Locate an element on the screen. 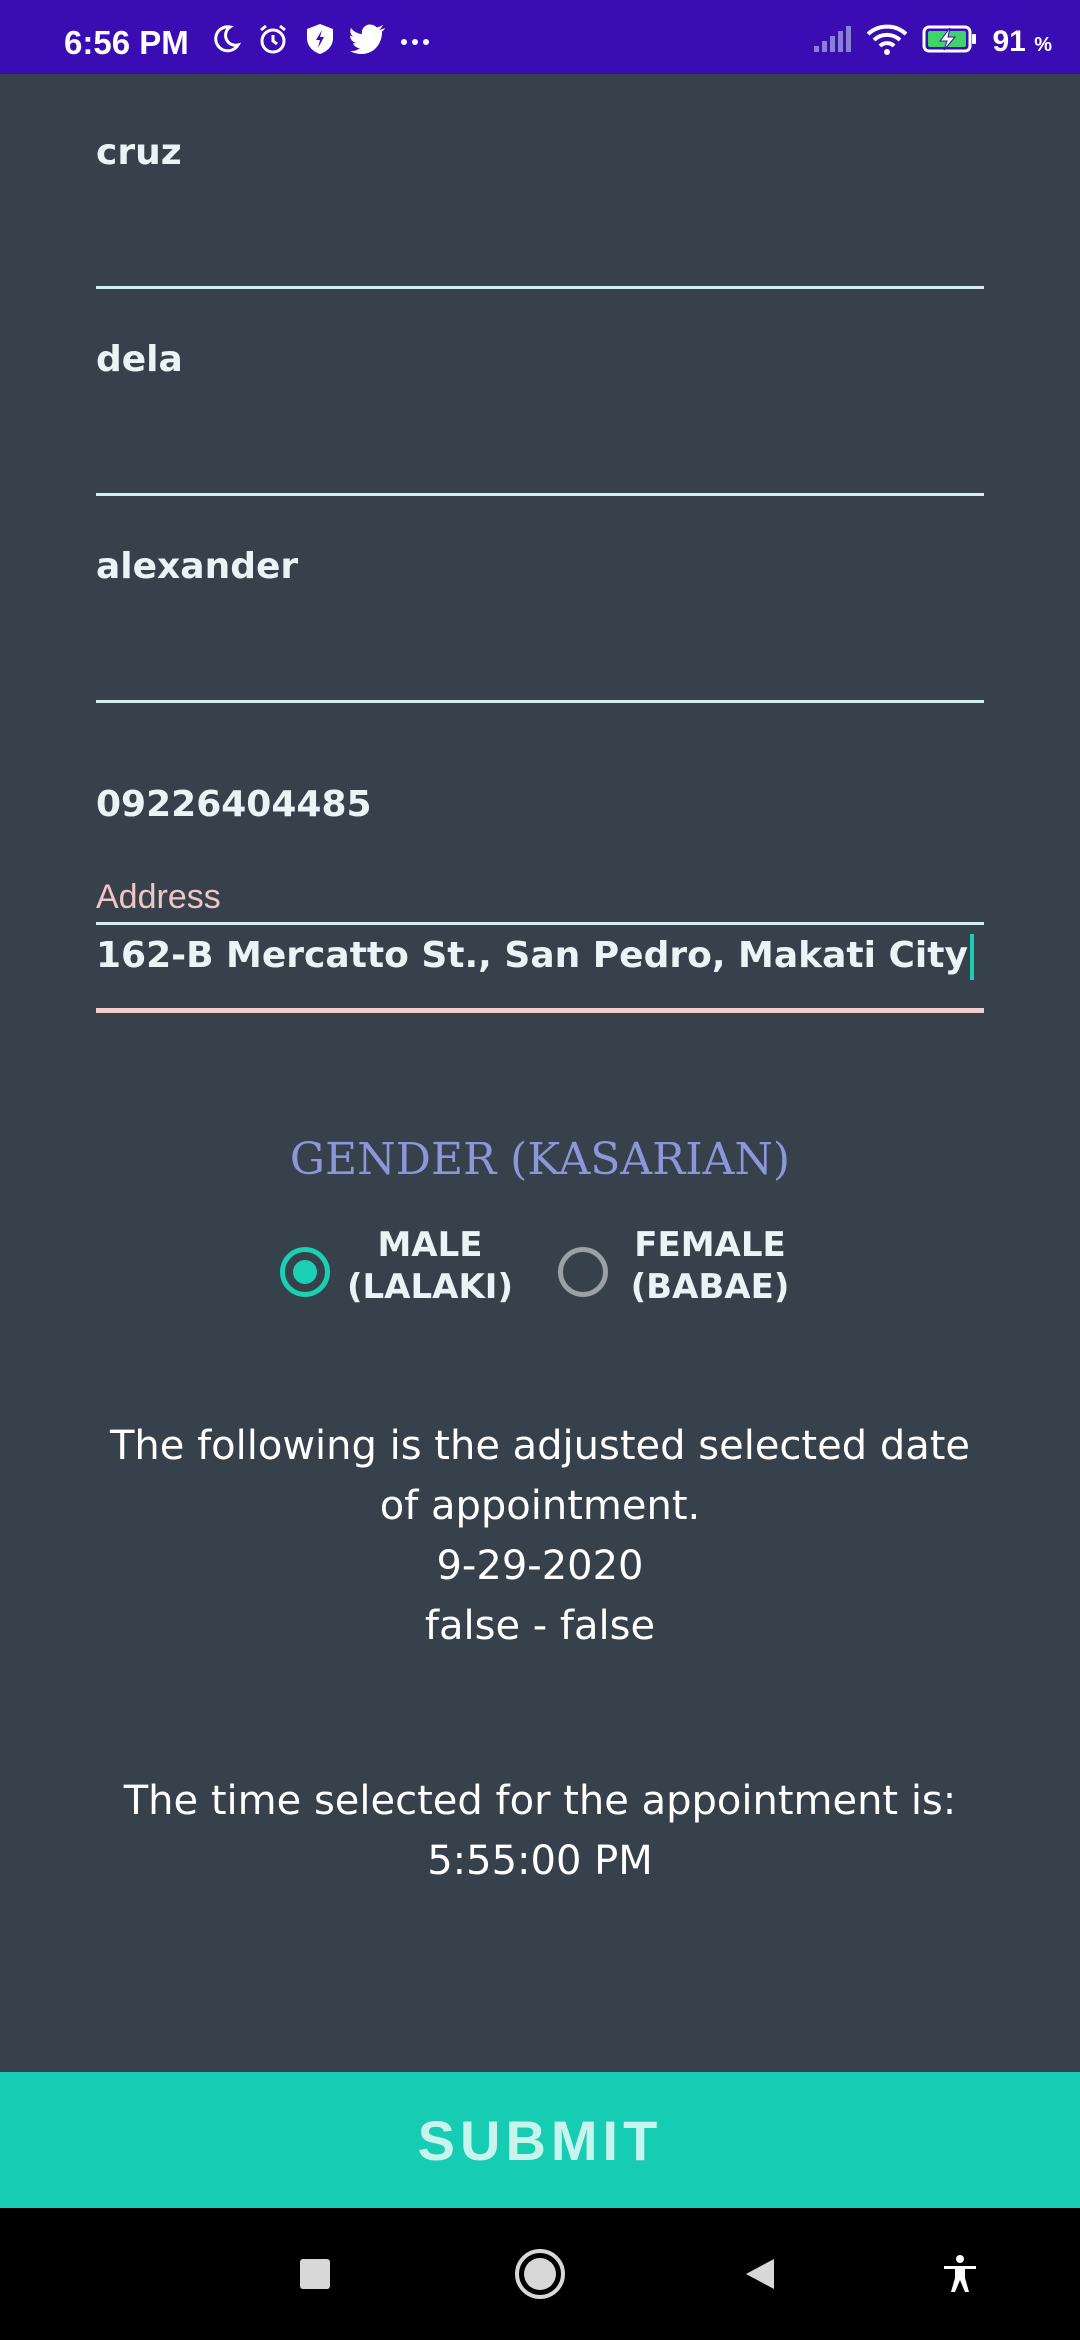  gender-radio-group: MALE (LALAKI) FEMALE (BABAE) is located at coordinates (540, 1274).